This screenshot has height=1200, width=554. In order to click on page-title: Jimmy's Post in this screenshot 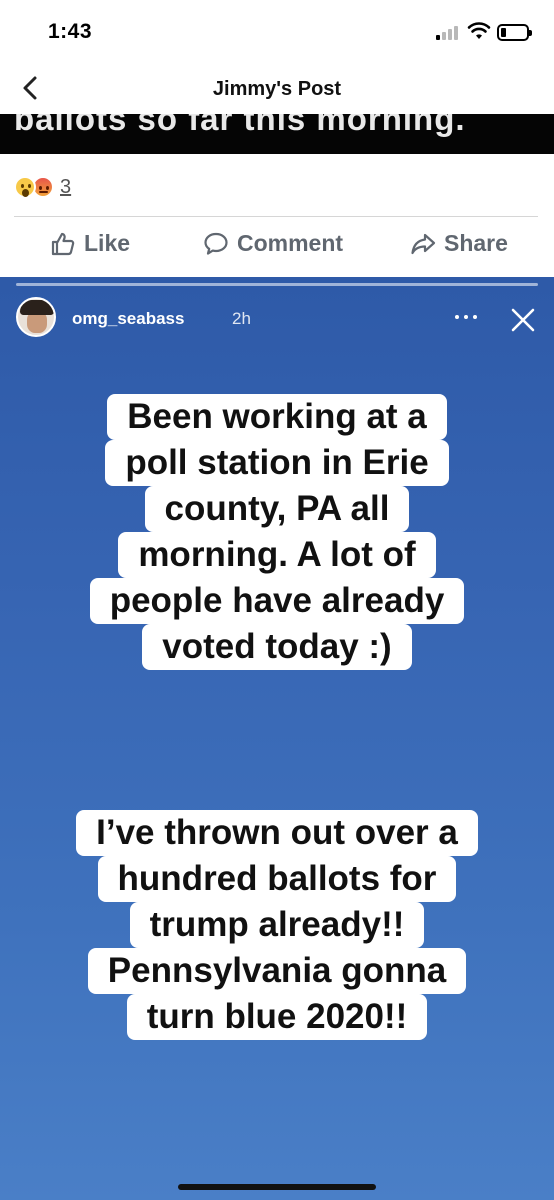, I will do `click(277, 89)`.